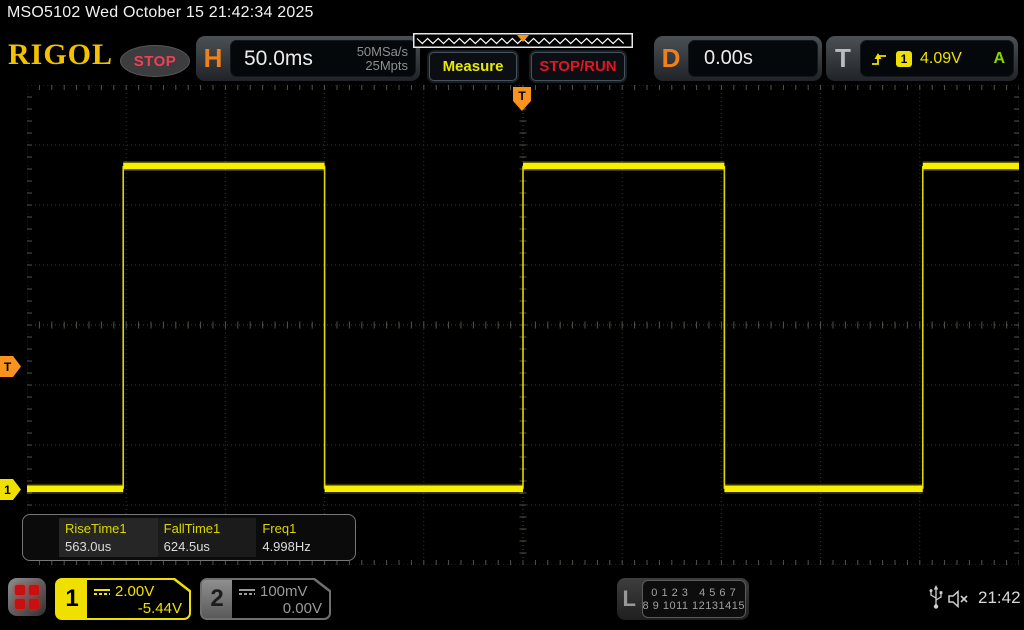 The image size is (1024, 630). I want to click on clock: 21:42, so click(999, 597).